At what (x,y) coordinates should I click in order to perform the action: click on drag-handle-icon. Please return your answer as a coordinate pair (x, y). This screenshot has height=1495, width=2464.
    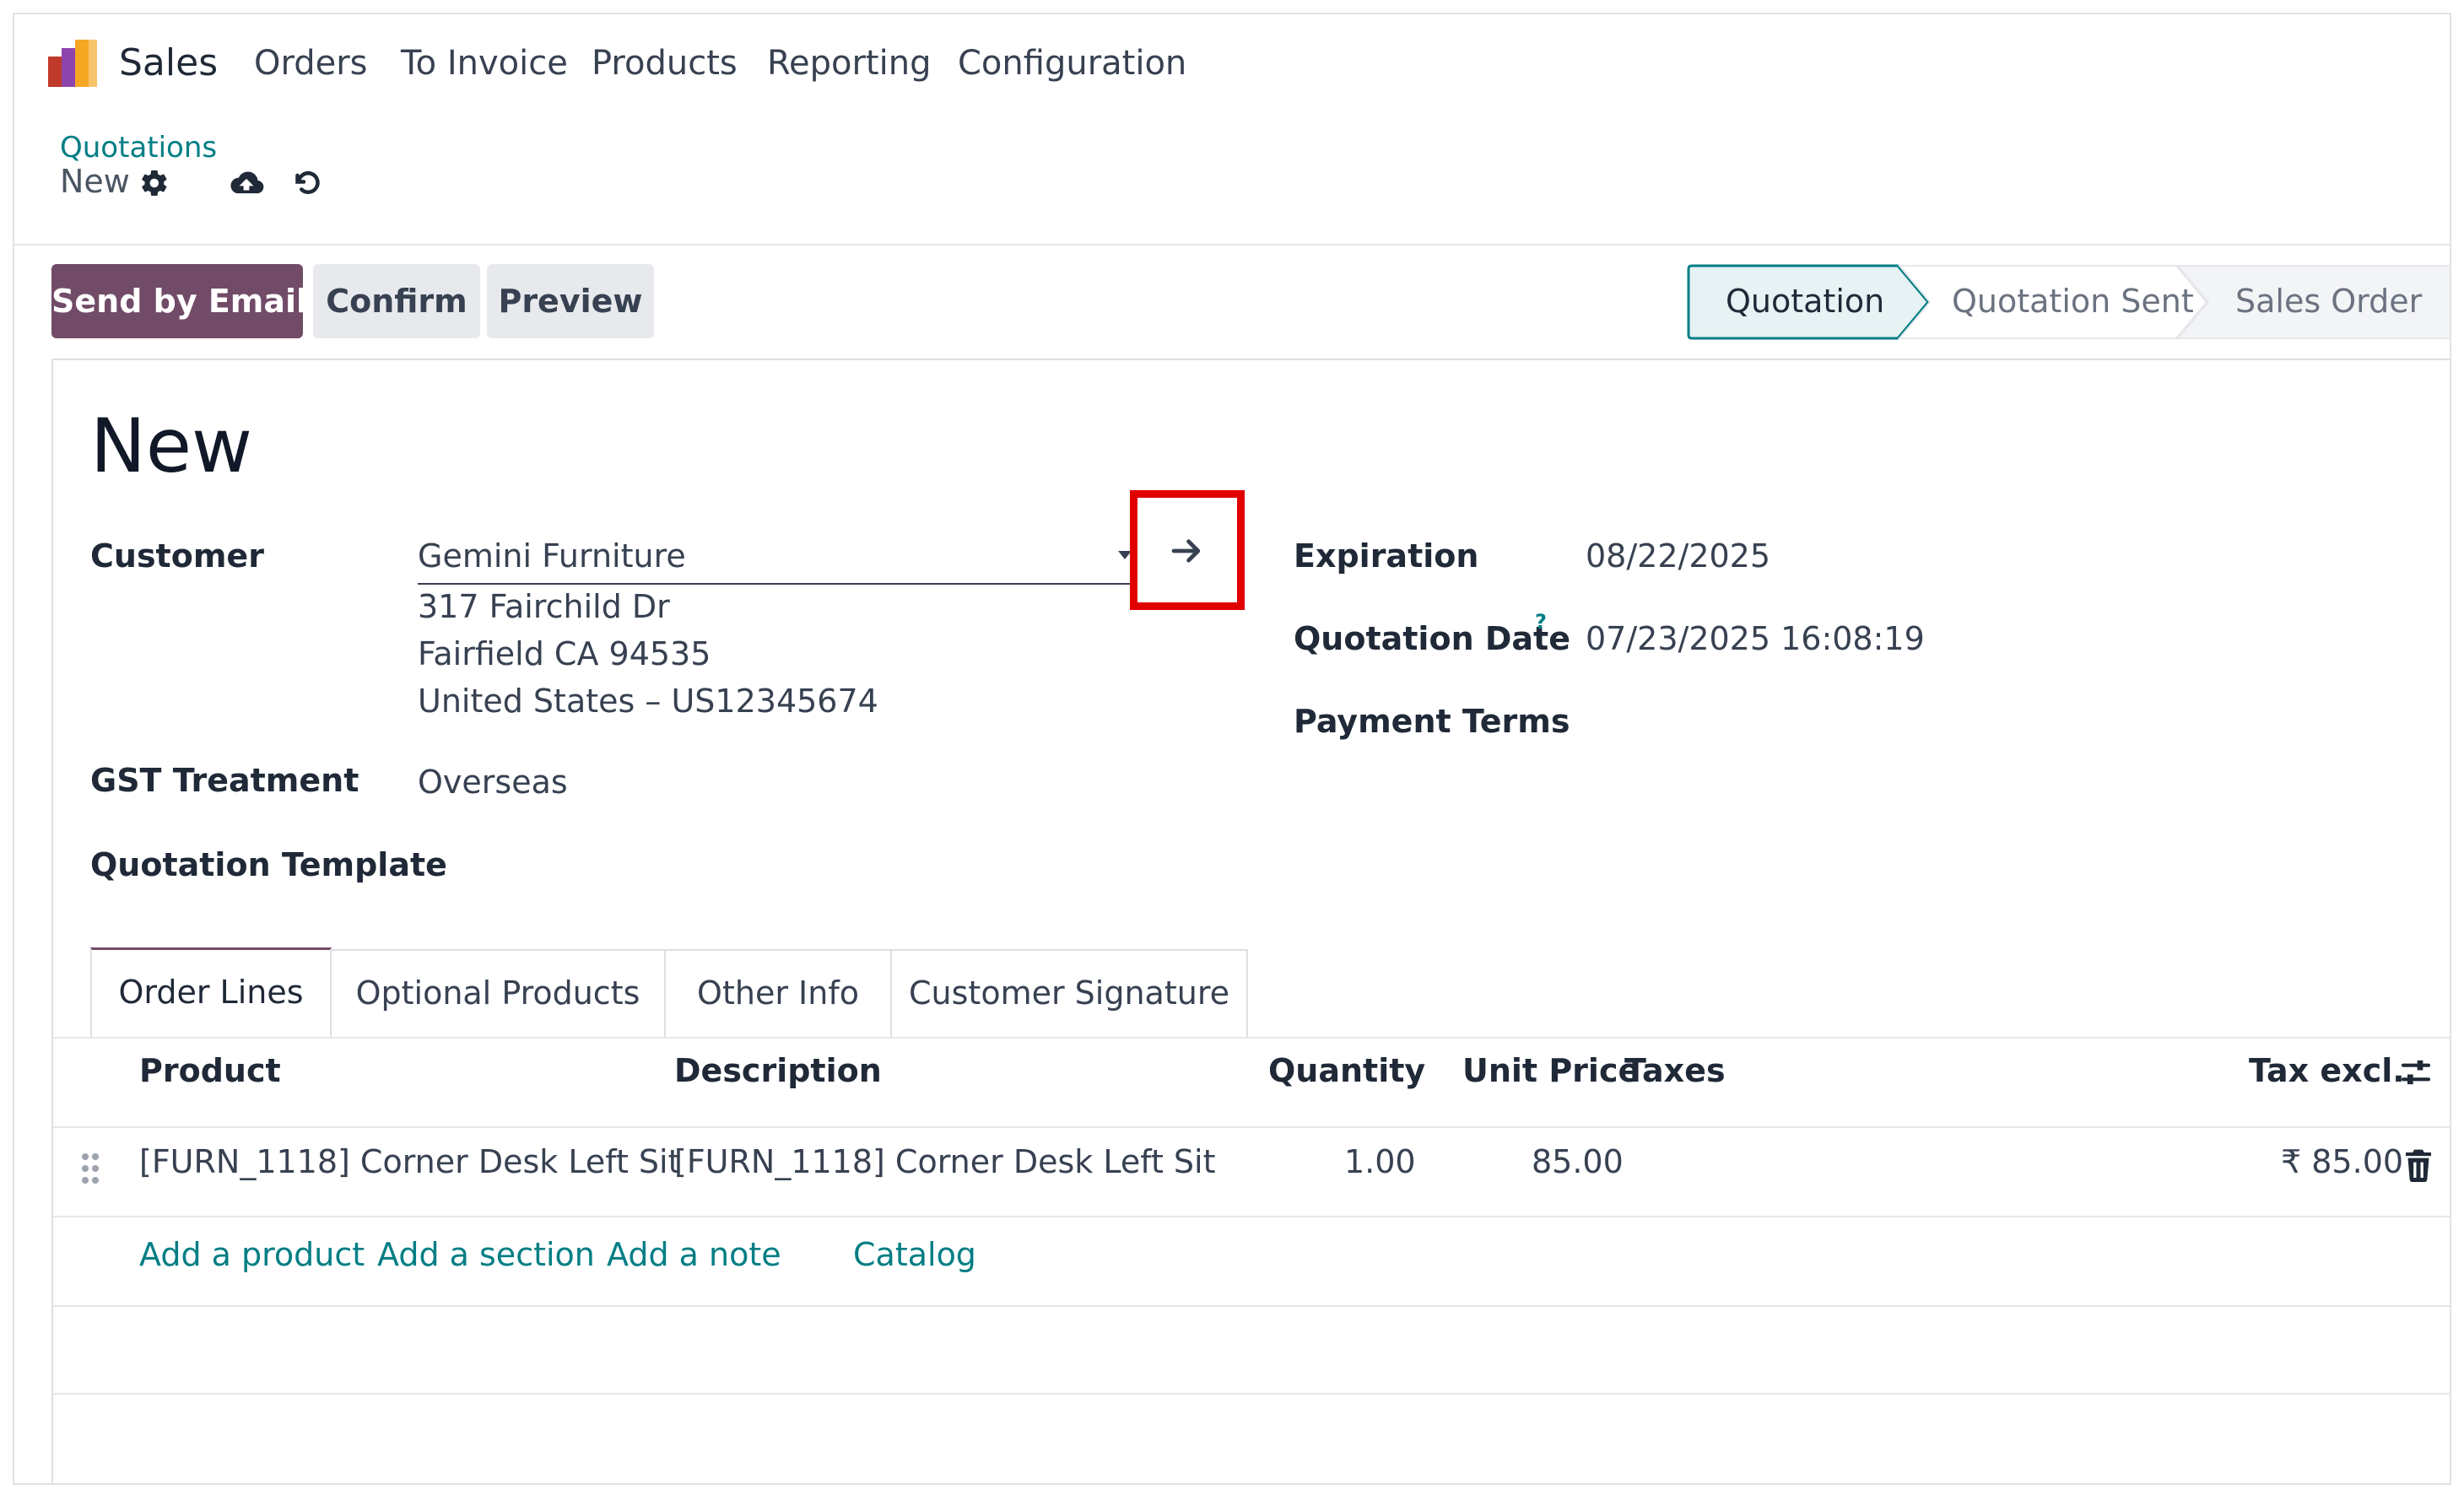
    Looking at the image, I should click on (90, 1170).